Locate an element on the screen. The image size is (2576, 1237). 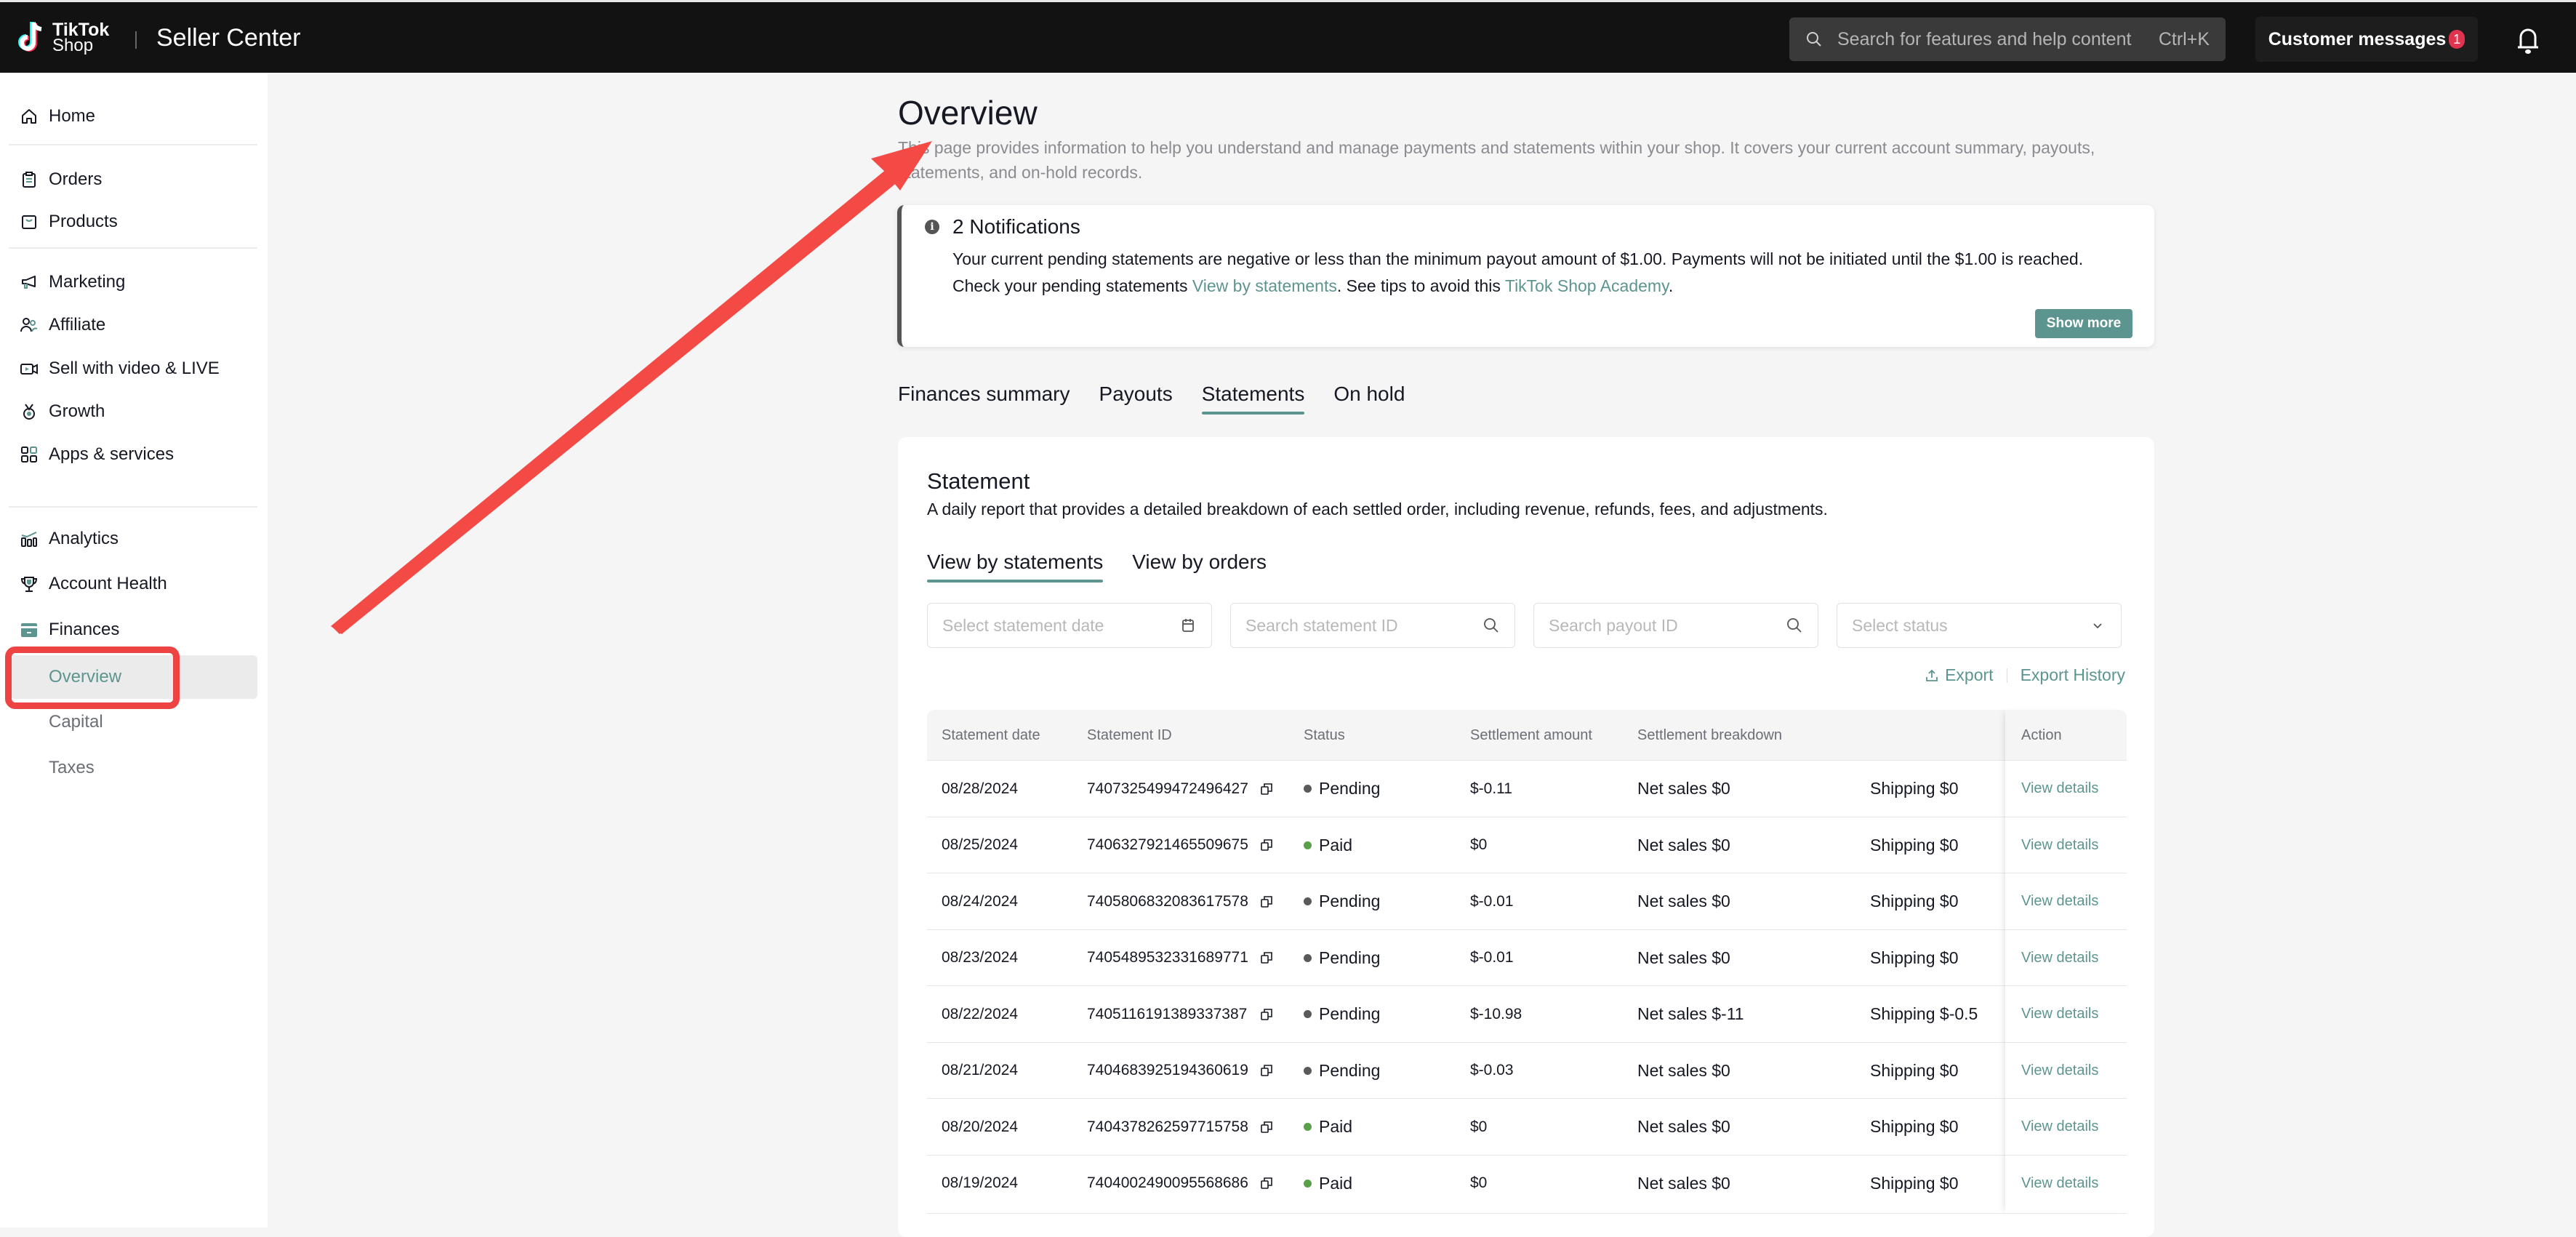
status-select: Select status is located at coordinates (1979, 626).